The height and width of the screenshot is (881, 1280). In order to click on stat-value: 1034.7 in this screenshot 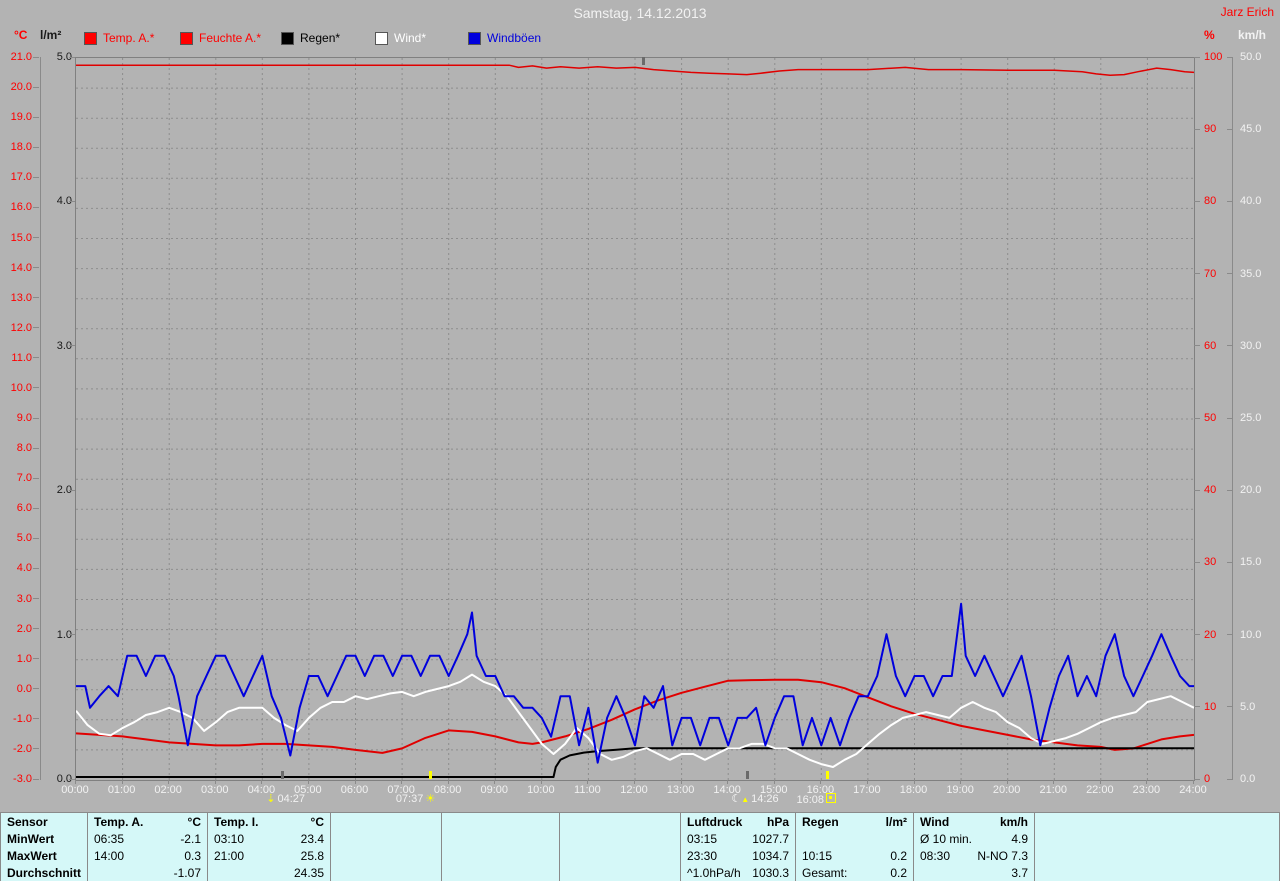, I will do `click(770, 855)`.